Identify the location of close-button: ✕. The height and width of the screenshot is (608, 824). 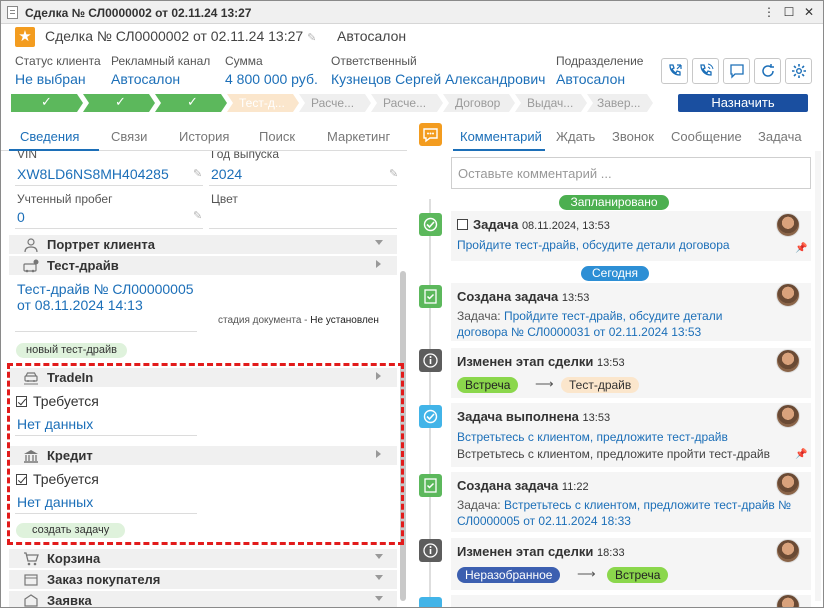
(809, 12).